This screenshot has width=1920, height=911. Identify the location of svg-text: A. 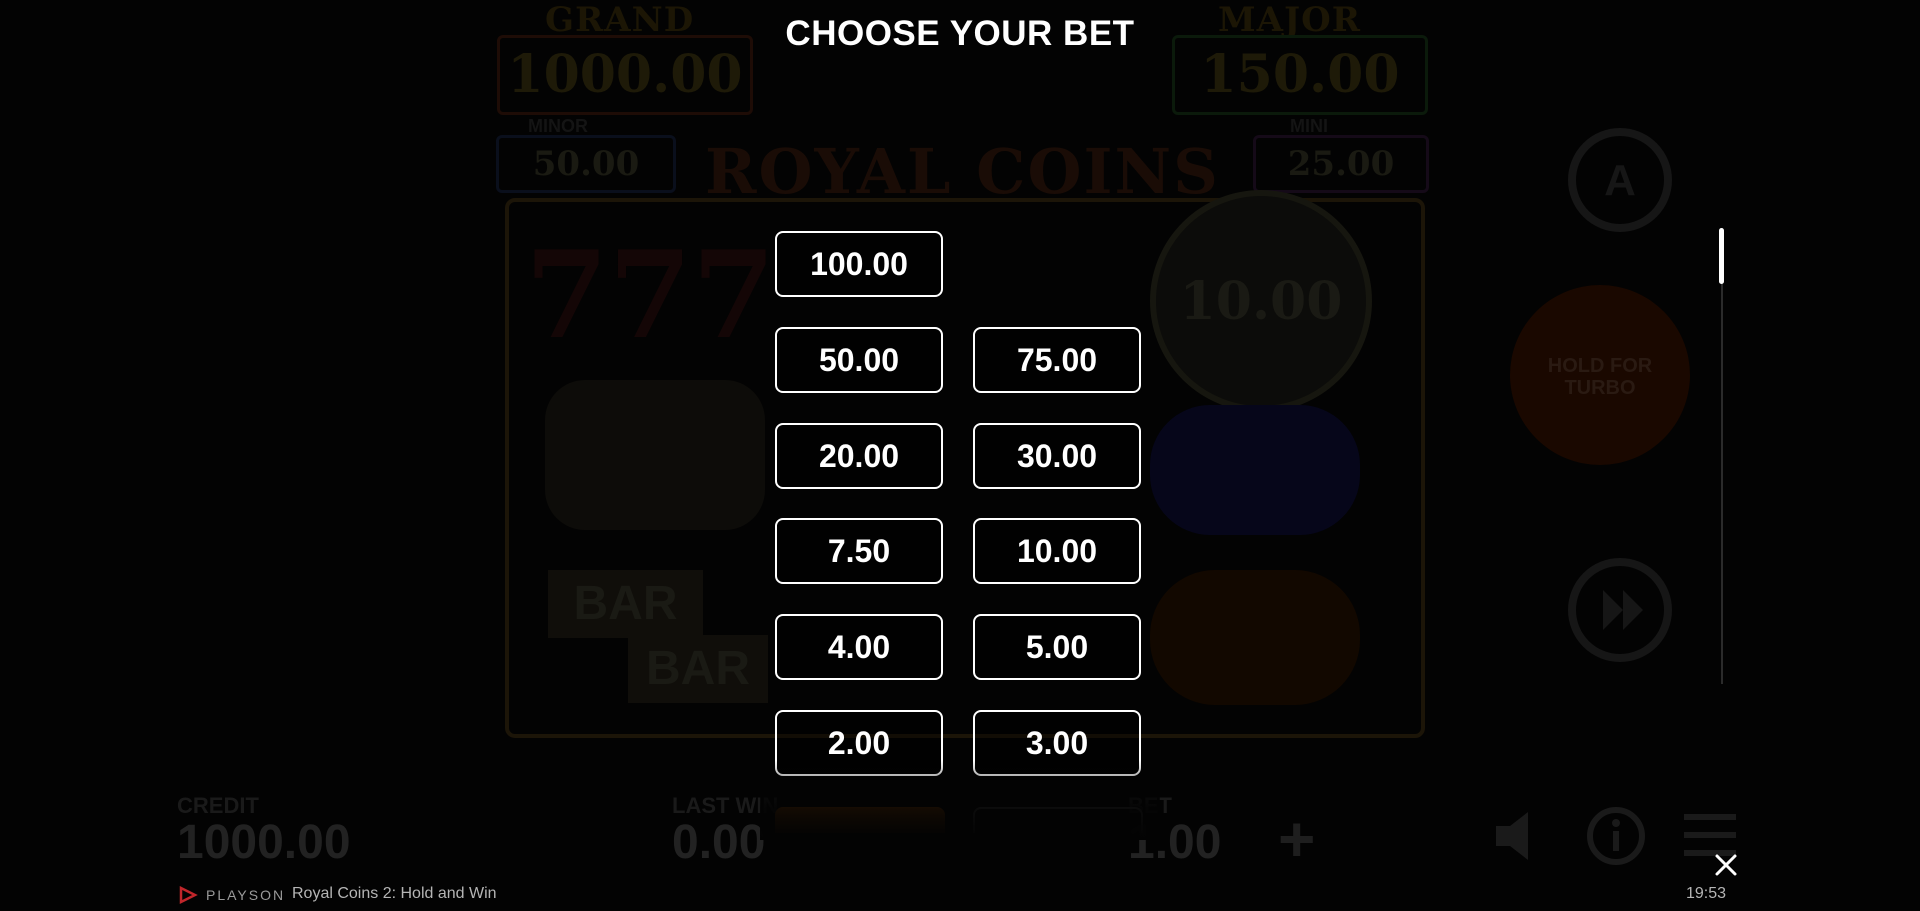
(1620, 180).